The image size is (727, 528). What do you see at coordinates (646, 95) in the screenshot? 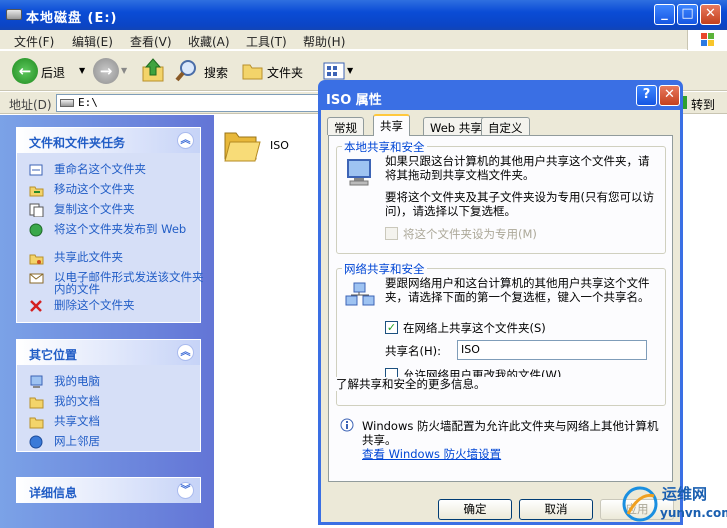
I see `help-button: ?` at bounding box center [646, 95].